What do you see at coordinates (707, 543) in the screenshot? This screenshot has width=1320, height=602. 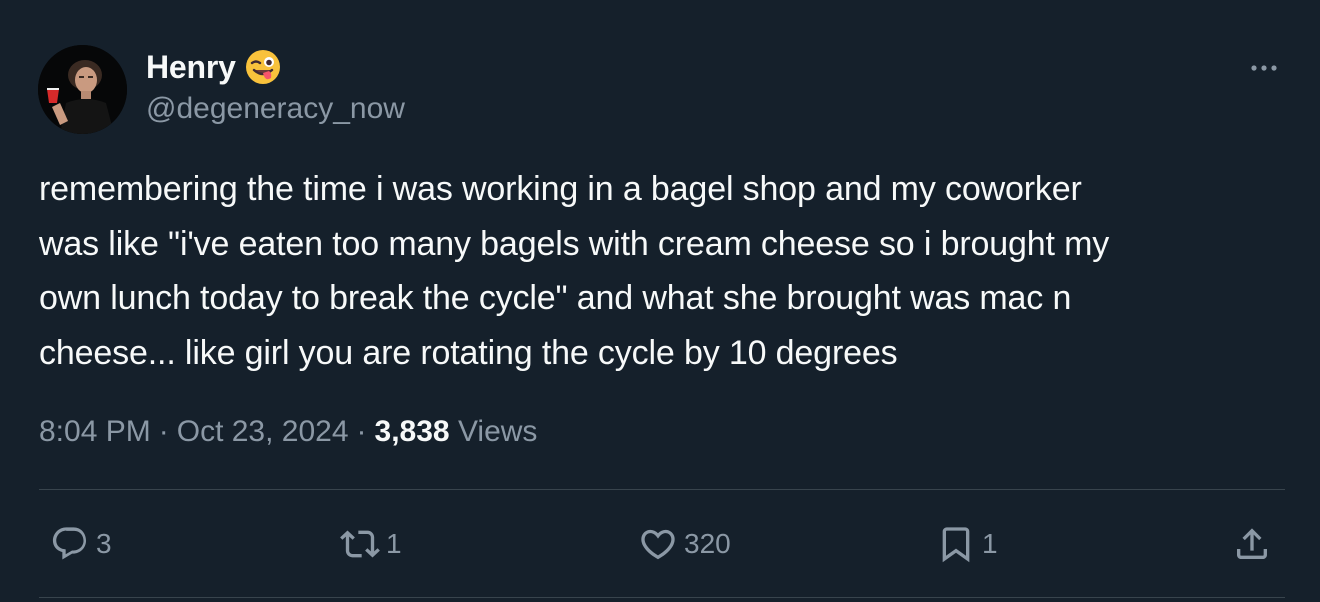 I see `like-count: 320` at bounding box center [707, 543].